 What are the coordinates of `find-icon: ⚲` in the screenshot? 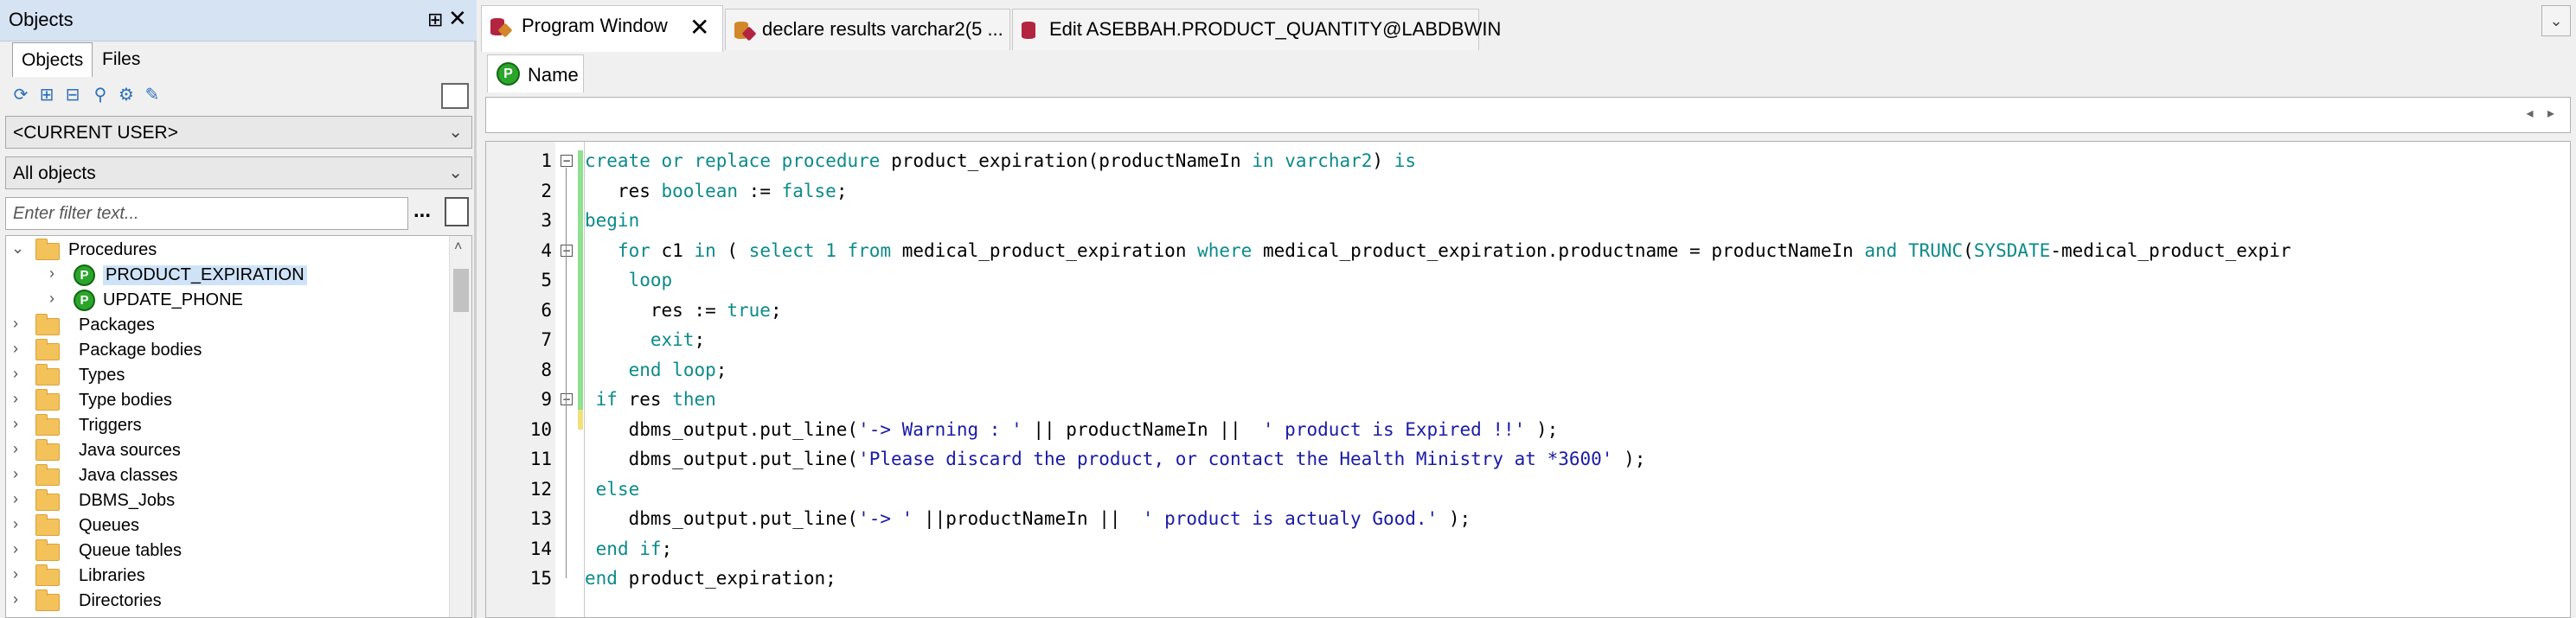 It's located at (100, 95).